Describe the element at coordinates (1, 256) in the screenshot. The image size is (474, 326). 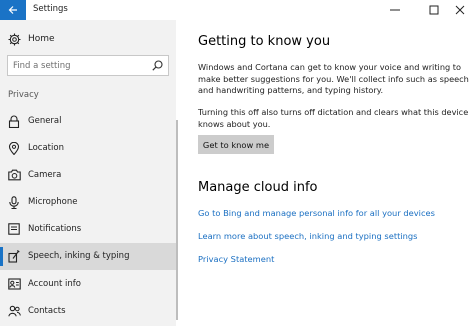
I see `selection-indicator` at that location.